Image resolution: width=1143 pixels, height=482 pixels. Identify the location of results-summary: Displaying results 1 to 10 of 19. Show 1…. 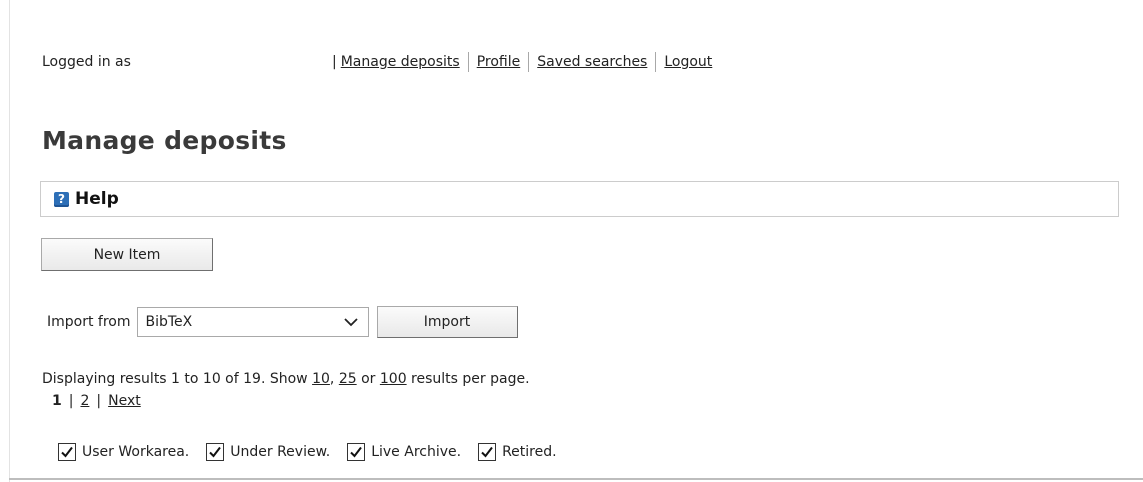
(286, 379).